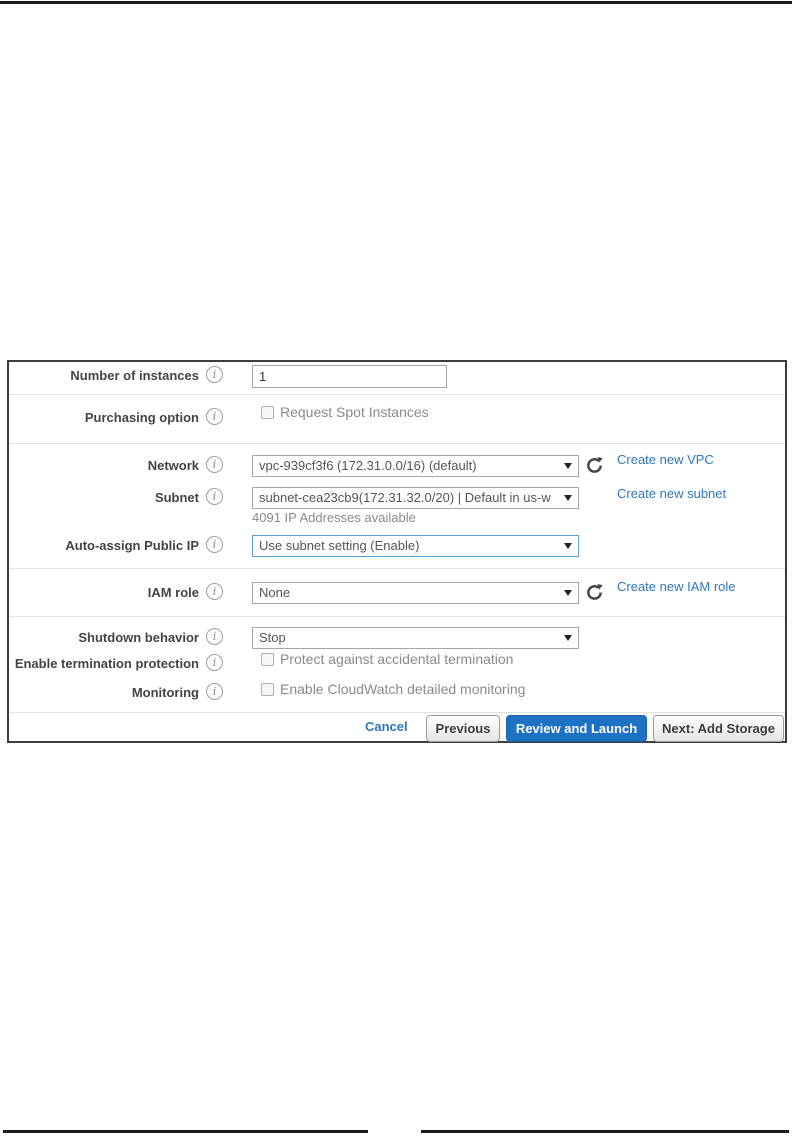  I want to click on page-header-rule, so click(396, 2).